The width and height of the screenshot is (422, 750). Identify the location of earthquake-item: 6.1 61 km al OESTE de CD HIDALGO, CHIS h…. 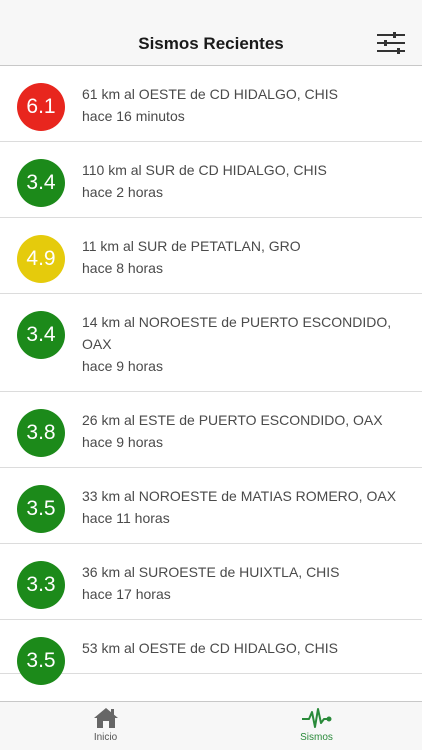
(211, 104).